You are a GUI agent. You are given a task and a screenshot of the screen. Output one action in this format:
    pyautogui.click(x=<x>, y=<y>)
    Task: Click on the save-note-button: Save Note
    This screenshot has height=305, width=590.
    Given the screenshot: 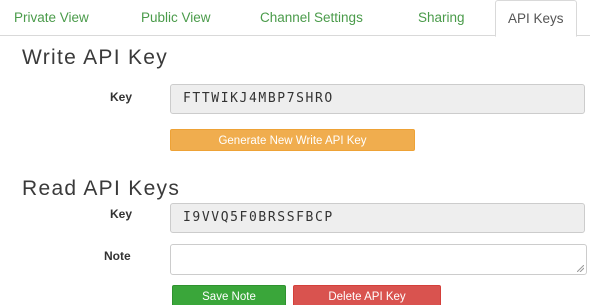 What is the action you would take?
    pyautogui.click(x=229, y=295)
    